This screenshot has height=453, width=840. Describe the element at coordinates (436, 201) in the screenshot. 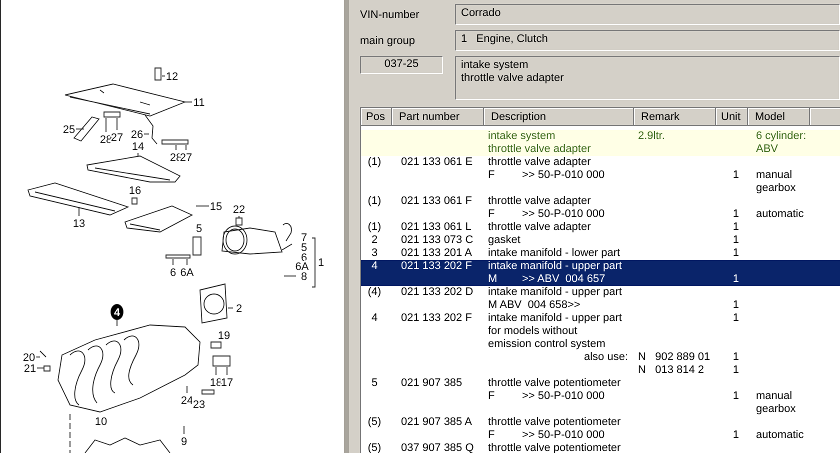

I see `table-cell-text: 021 133 061 F` at that location.